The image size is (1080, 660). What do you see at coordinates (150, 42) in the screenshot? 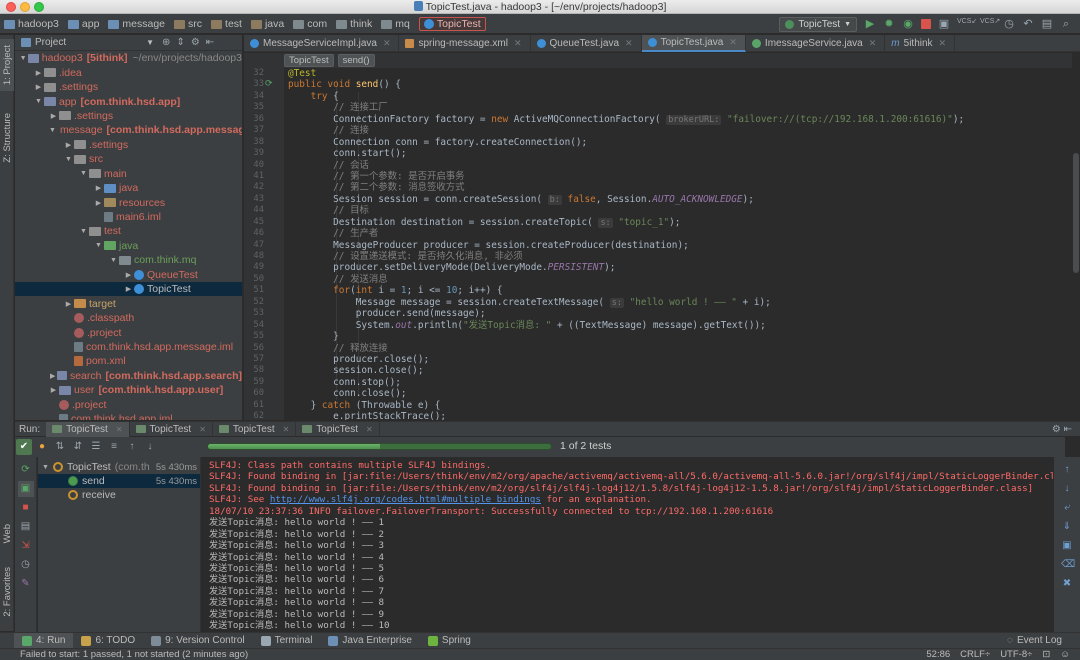
I see `chevron-down-icon: ▼` at bounding box center [150, 42].